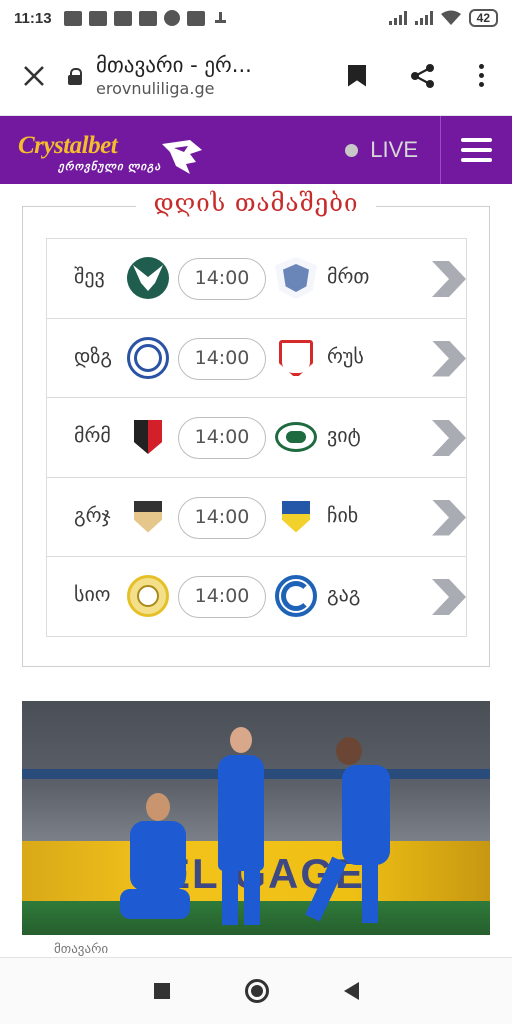 The image size is (512, 1024). I want to click on bookmark-button, so click(357, 76).